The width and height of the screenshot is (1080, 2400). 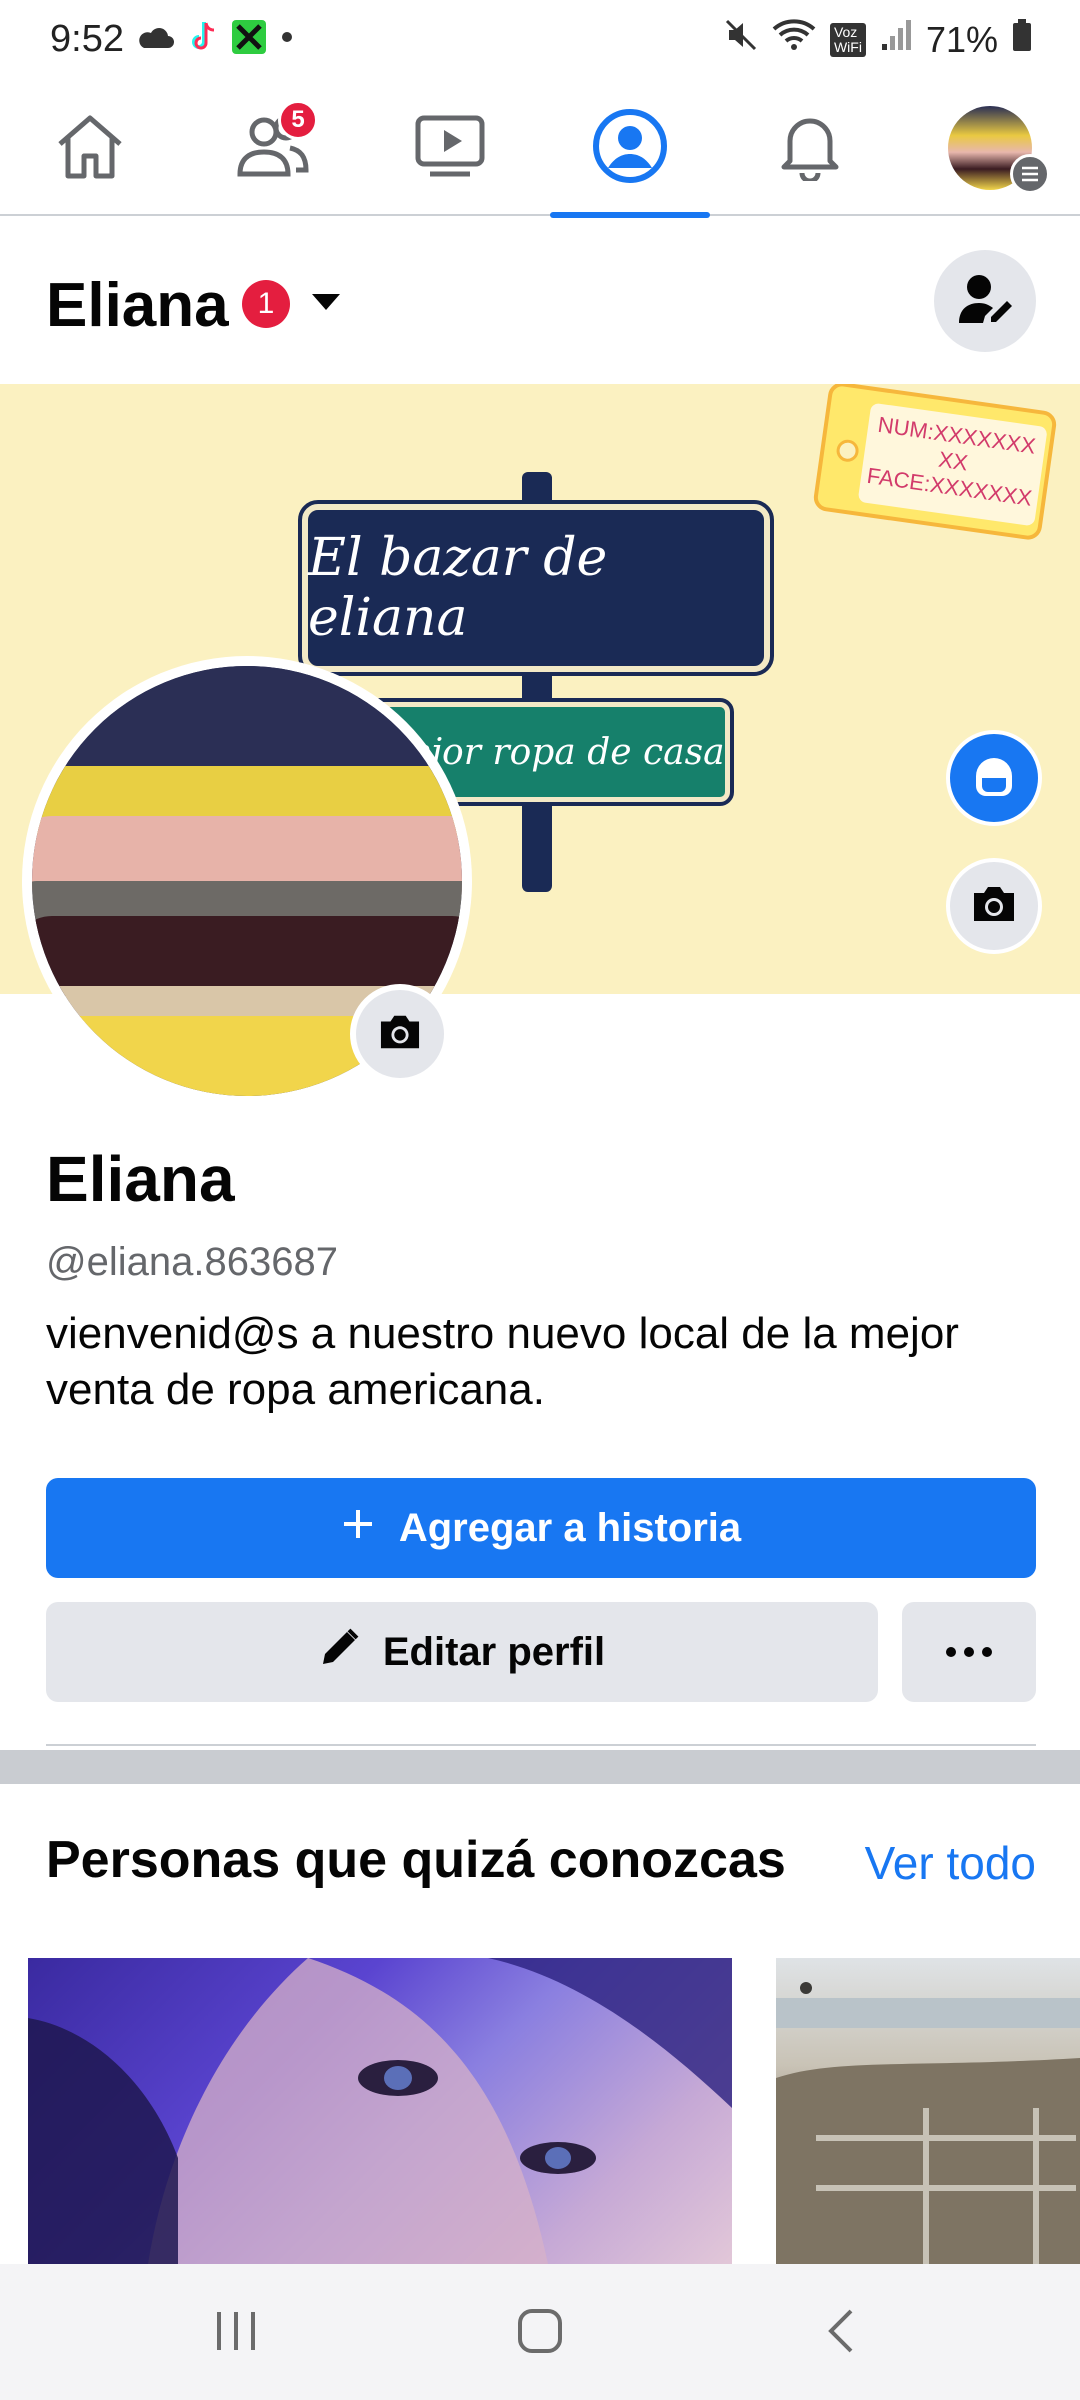 What do you see at coordinates (287, 39) in the screenshot?
I see `dot-icon` at bounding box center [287, 39].